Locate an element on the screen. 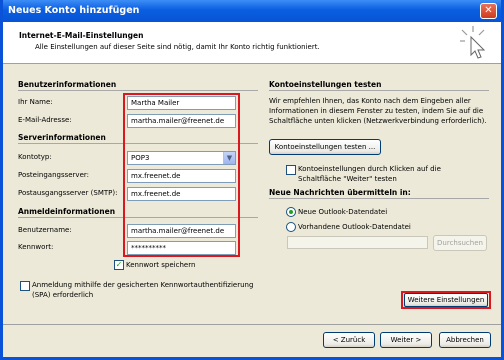 This screenshot has width=504, height=360. radio-selected-dot is located at coordinates (291, 212).